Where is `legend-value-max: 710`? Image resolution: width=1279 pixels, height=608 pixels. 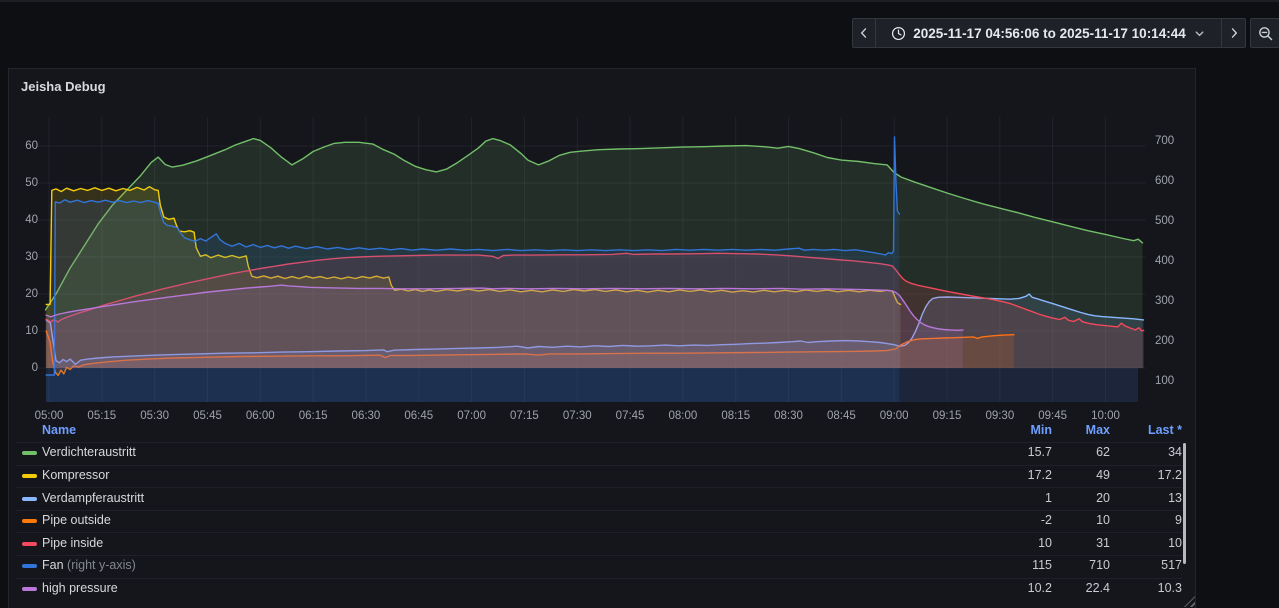
legend-value-max: 710 is located at coordinates (1099, 565).